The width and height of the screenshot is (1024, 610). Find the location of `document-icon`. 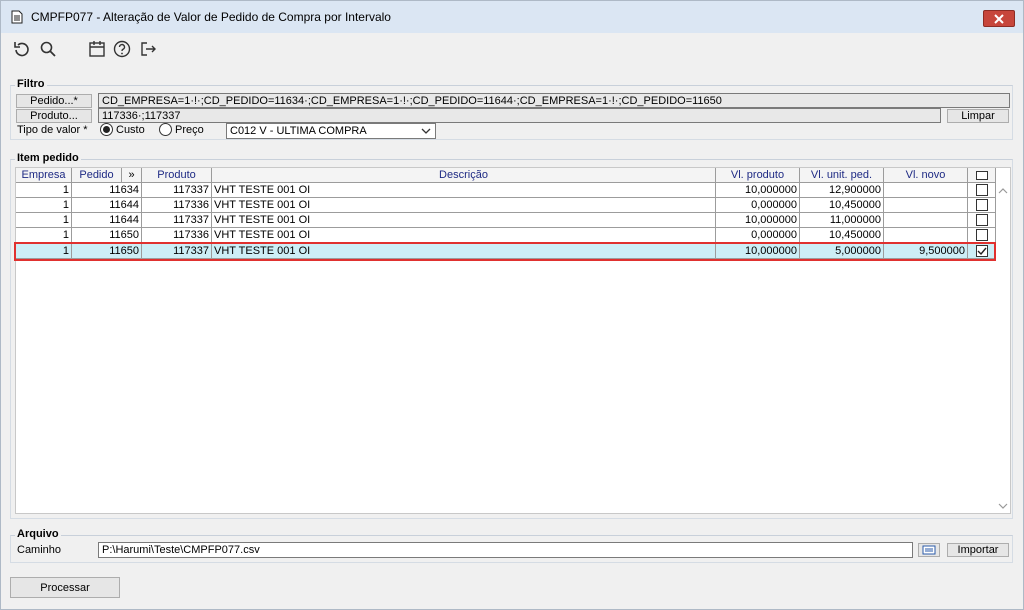

document-icon is located at coordinates (17, 17).